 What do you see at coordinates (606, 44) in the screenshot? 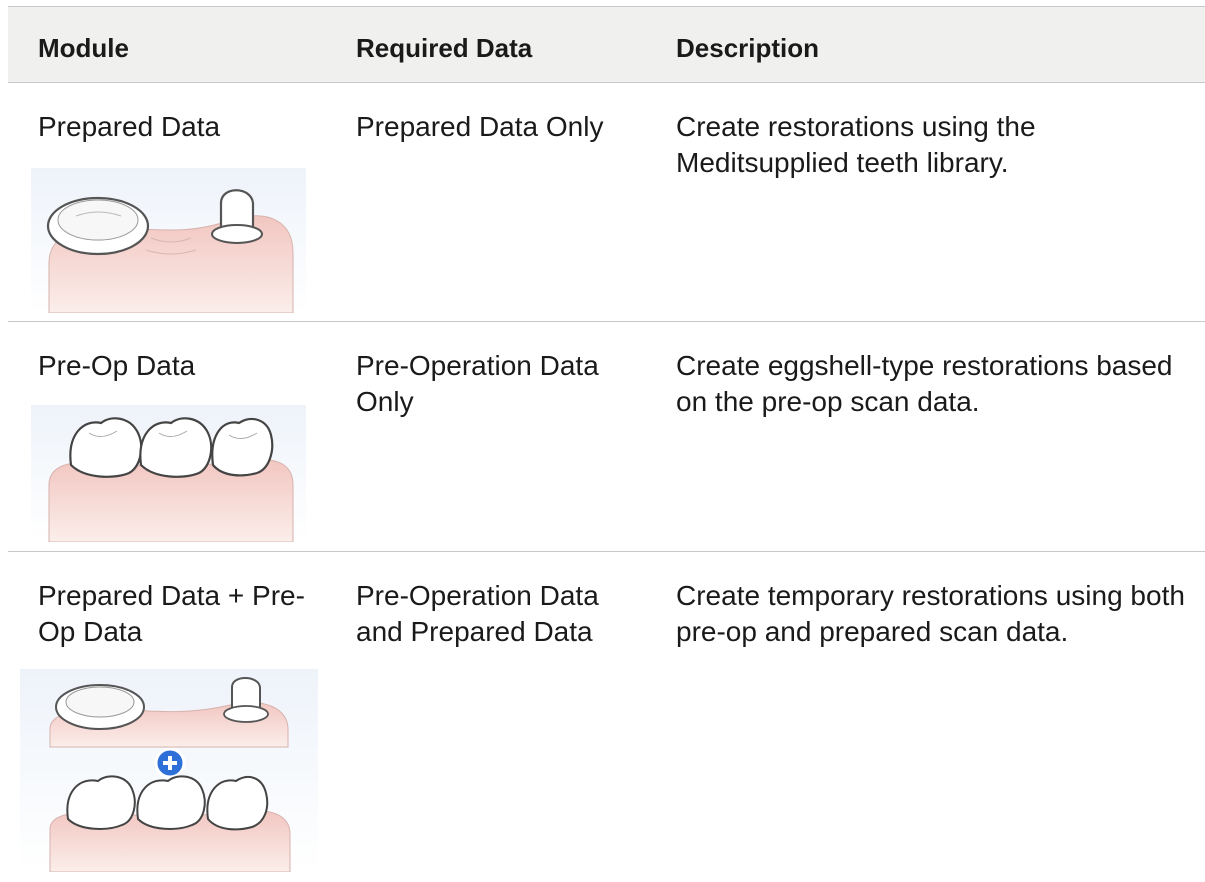
I see `table-header: Module Required Data Description` at bounding box center [606, 44].